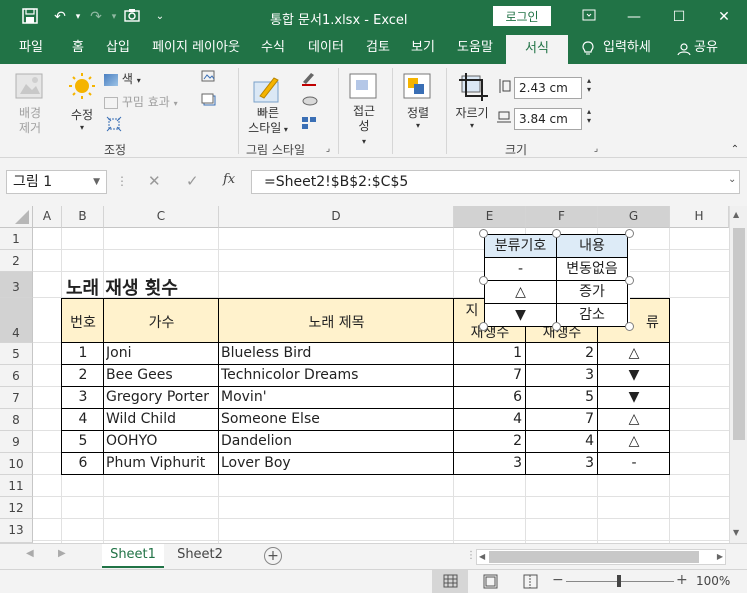 Image resolution: width=747 pixels, height=593 pixels. I want to click on height-spinner-icon: ▴ ▾, so click(589, 85).